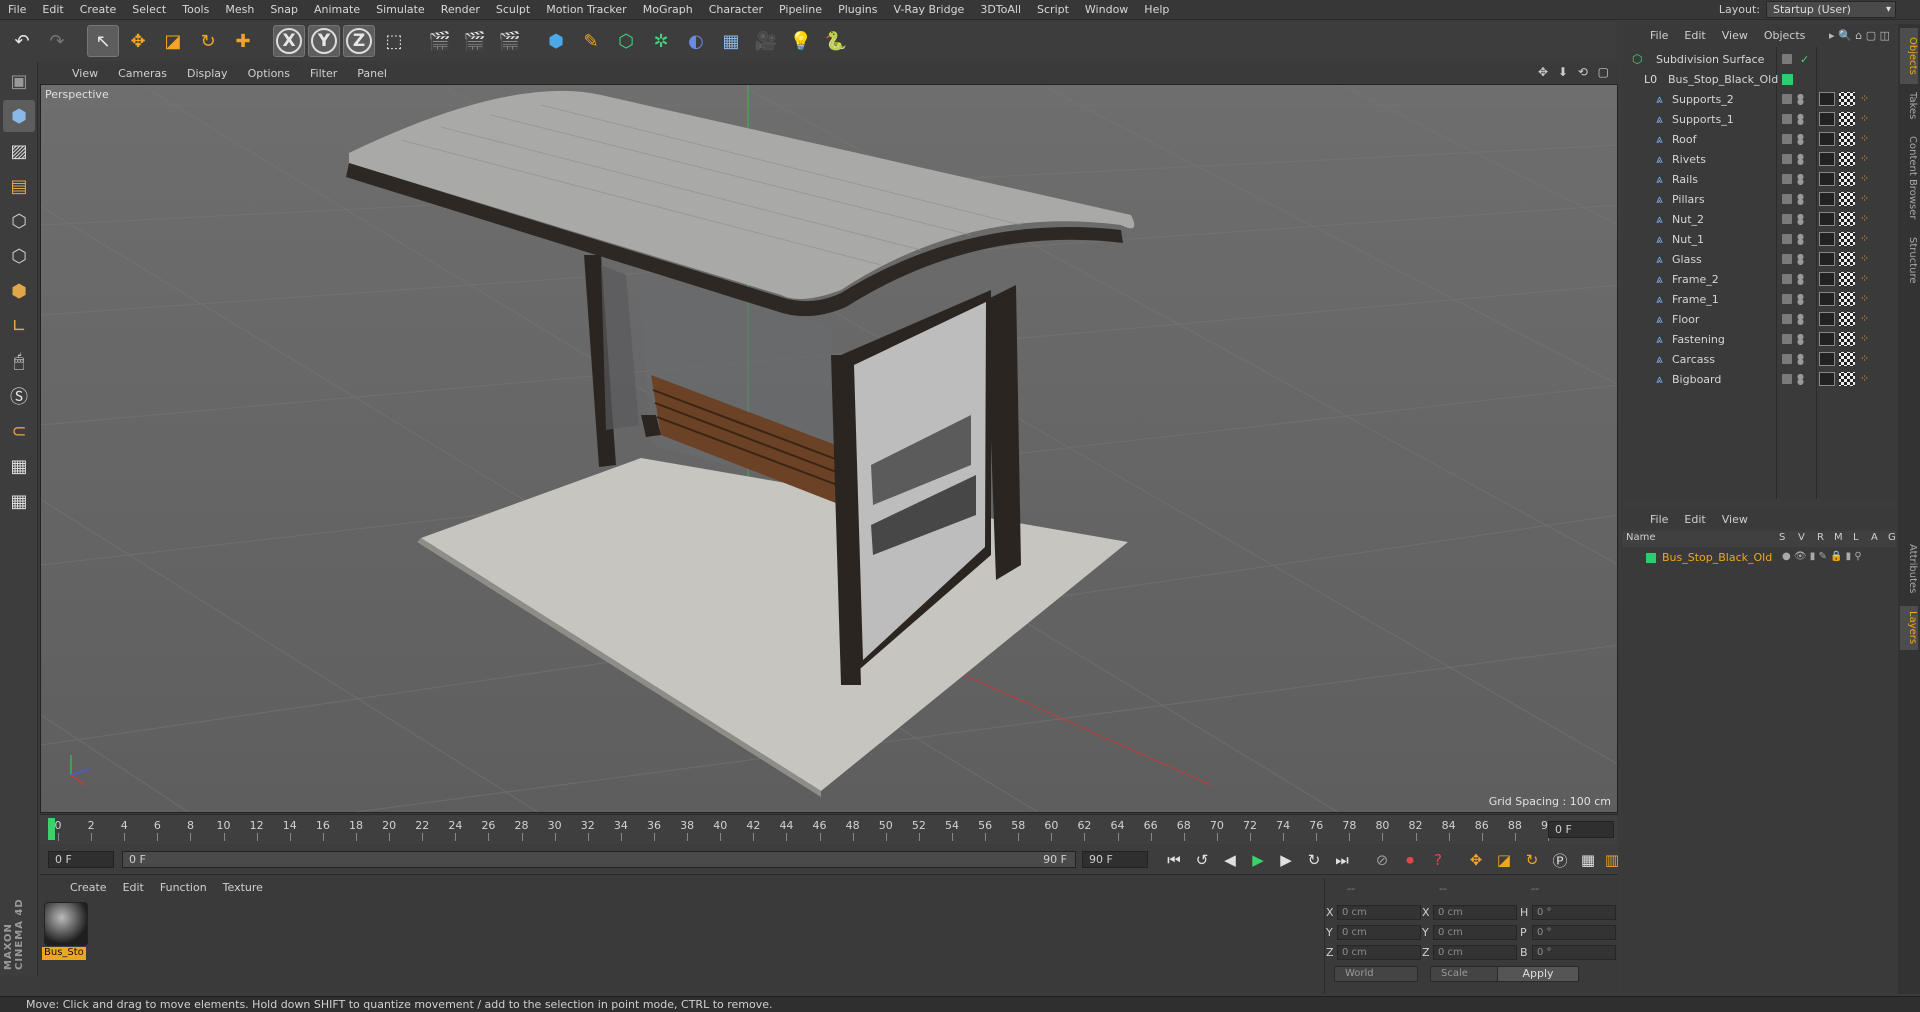  Describe the element at coordinates (1000, 9) in the screenshot. I see `menu-3dtoall: 3DToAll` at that location.